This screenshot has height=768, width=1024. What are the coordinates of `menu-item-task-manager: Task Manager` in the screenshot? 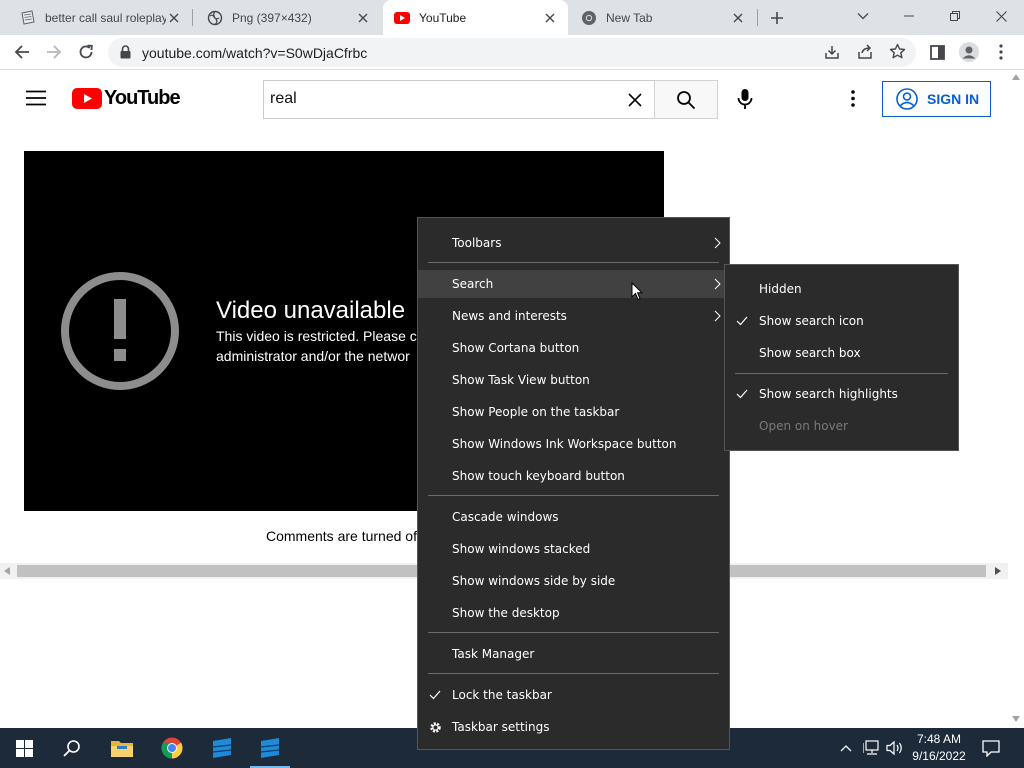 It's located at (573, 654).